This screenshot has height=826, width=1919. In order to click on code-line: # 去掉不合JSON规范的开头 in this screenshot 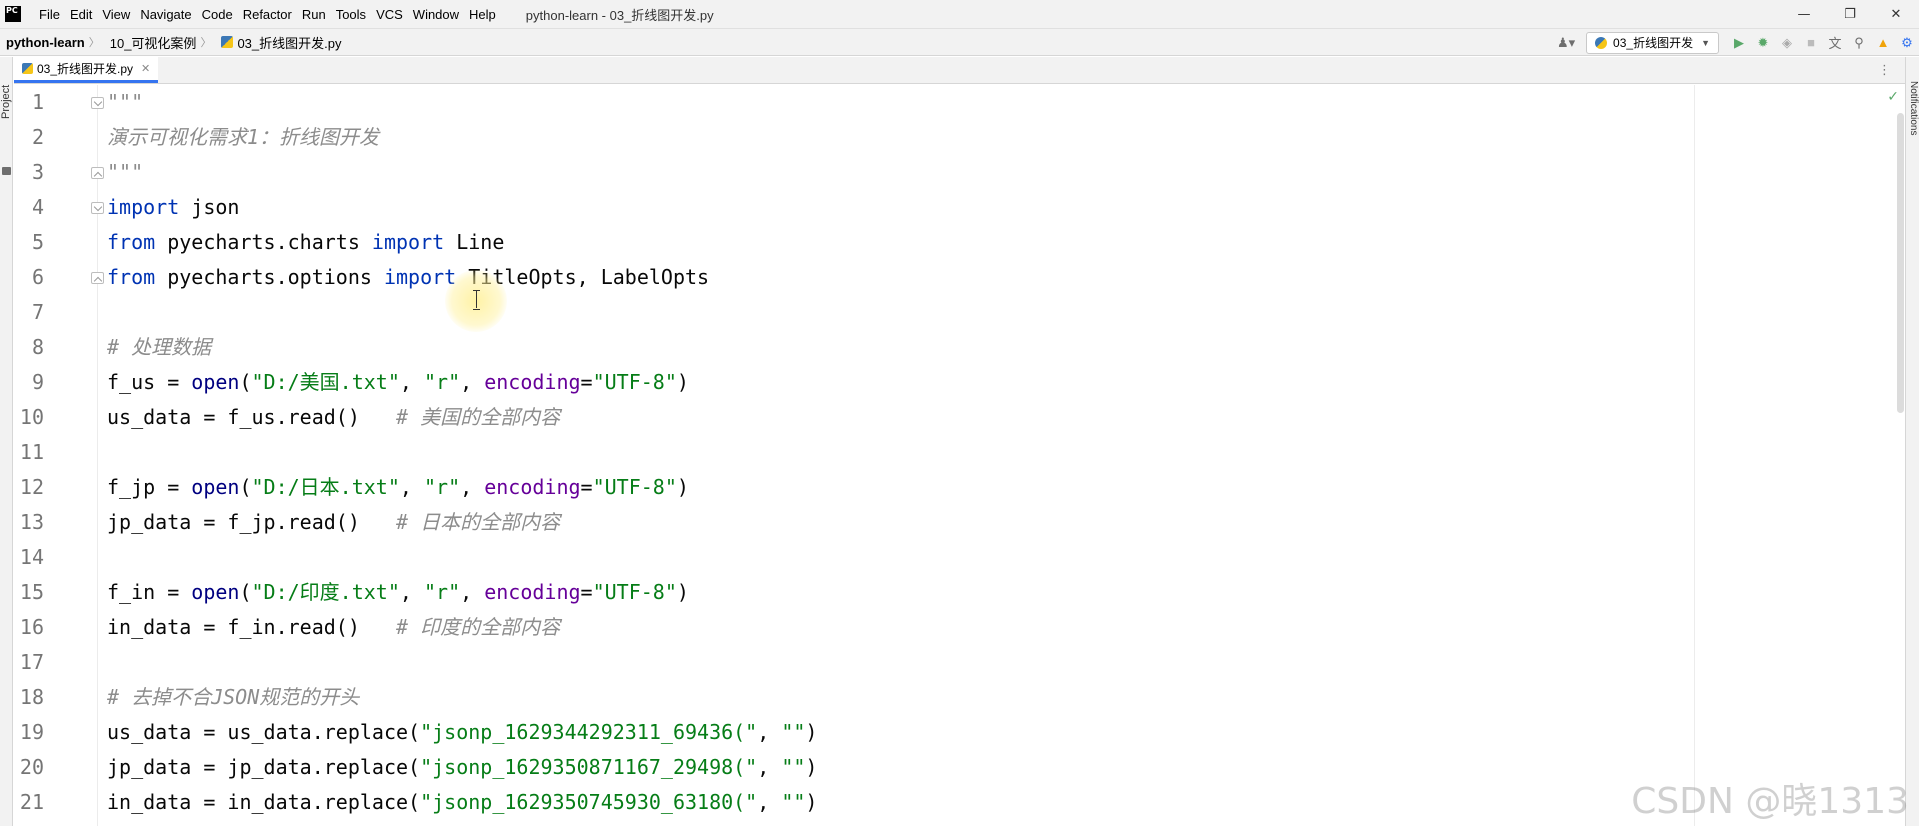, I will do `click(233, 697)`.